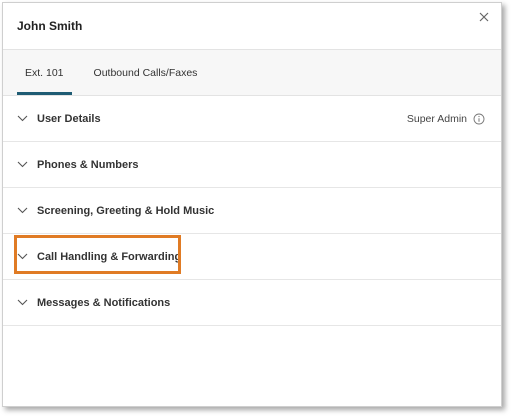 This screenshot has height=416, width=514. What do you see at coordinates (50, 26) in the screenshot?
I see `dialog-title: John Smith` at bounding box center [50, 26].